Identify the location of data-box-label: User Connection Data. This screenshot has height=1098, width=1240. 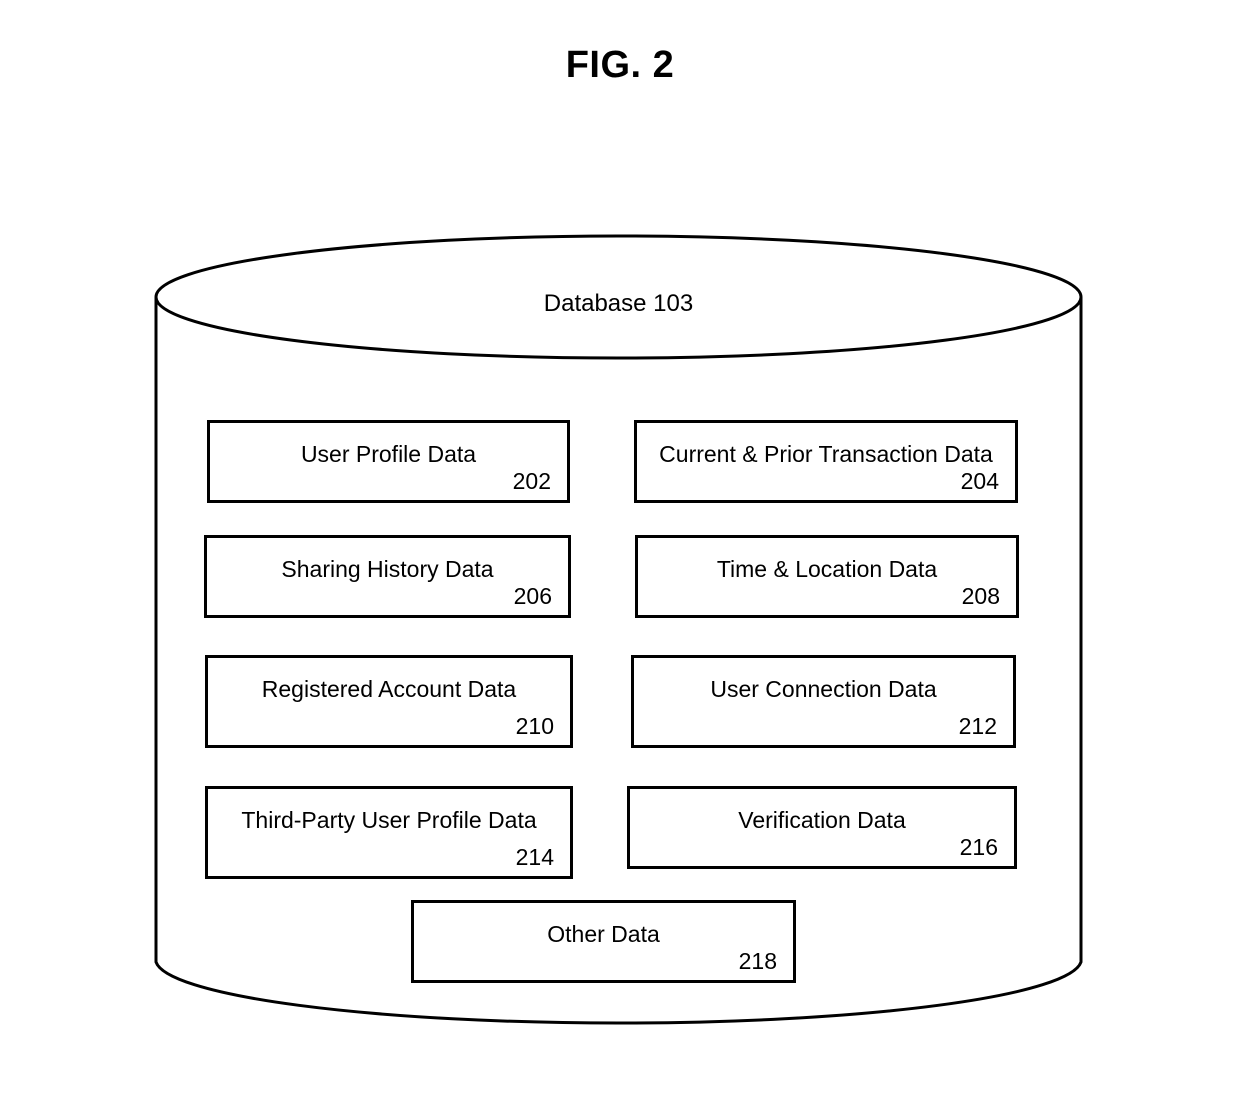
(823, 689).